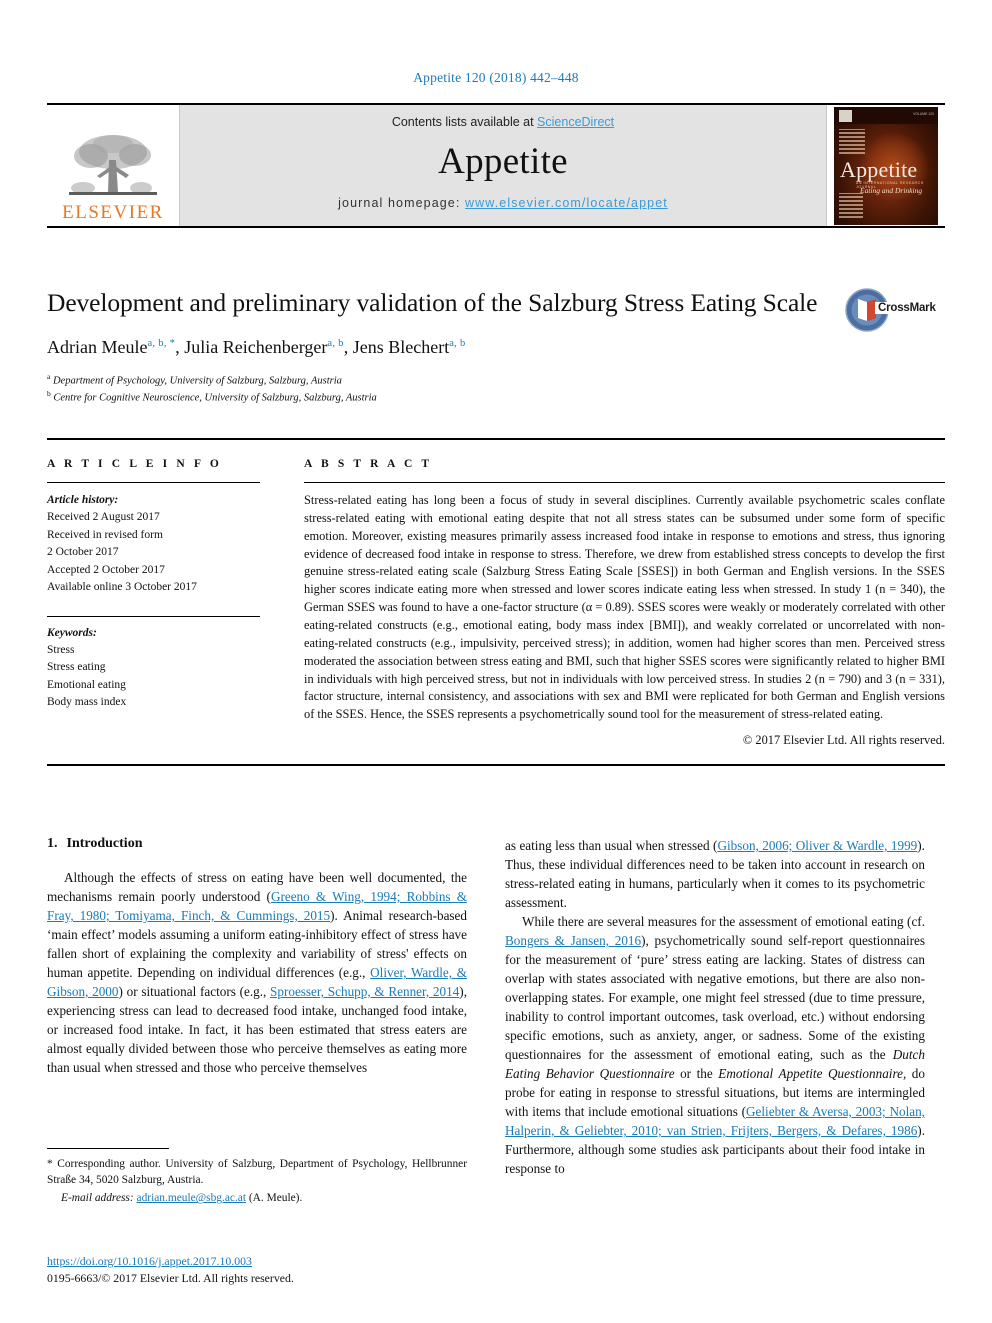  I want to click on keywords-divider, so click(153, 616).